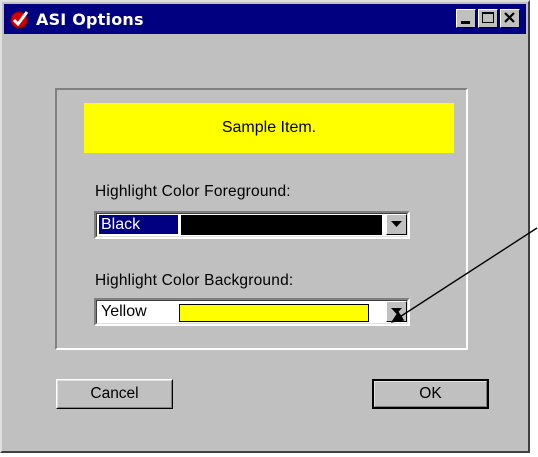 This screenshot has height=457, width=538. Describe the element at coordinates (281, 225) in the screenshot. I see `foreground-color-swatch` at that location.